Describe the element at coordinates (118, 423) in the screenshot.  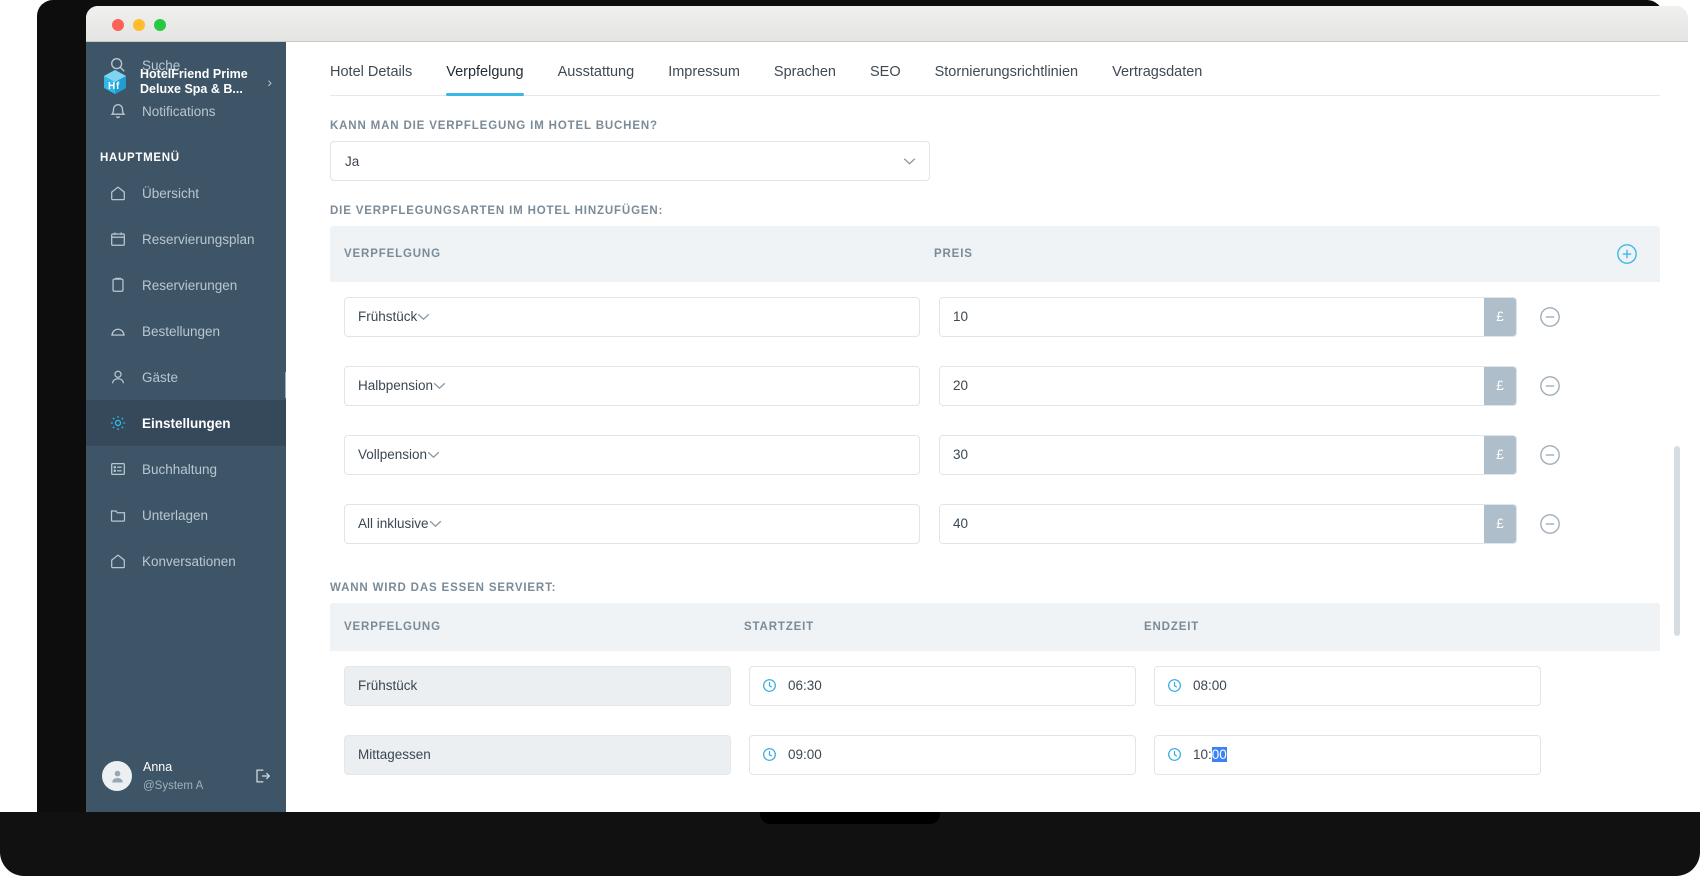
I see `gear-icon` at that location.